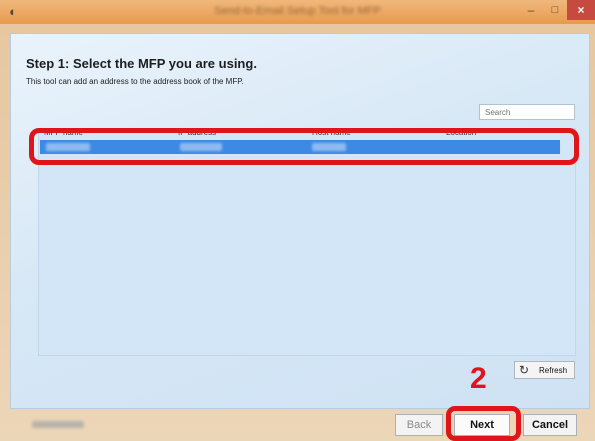  Describe the element at coordinates (555, 10) in the screenshot. I see `maximize-button: □` at that location.